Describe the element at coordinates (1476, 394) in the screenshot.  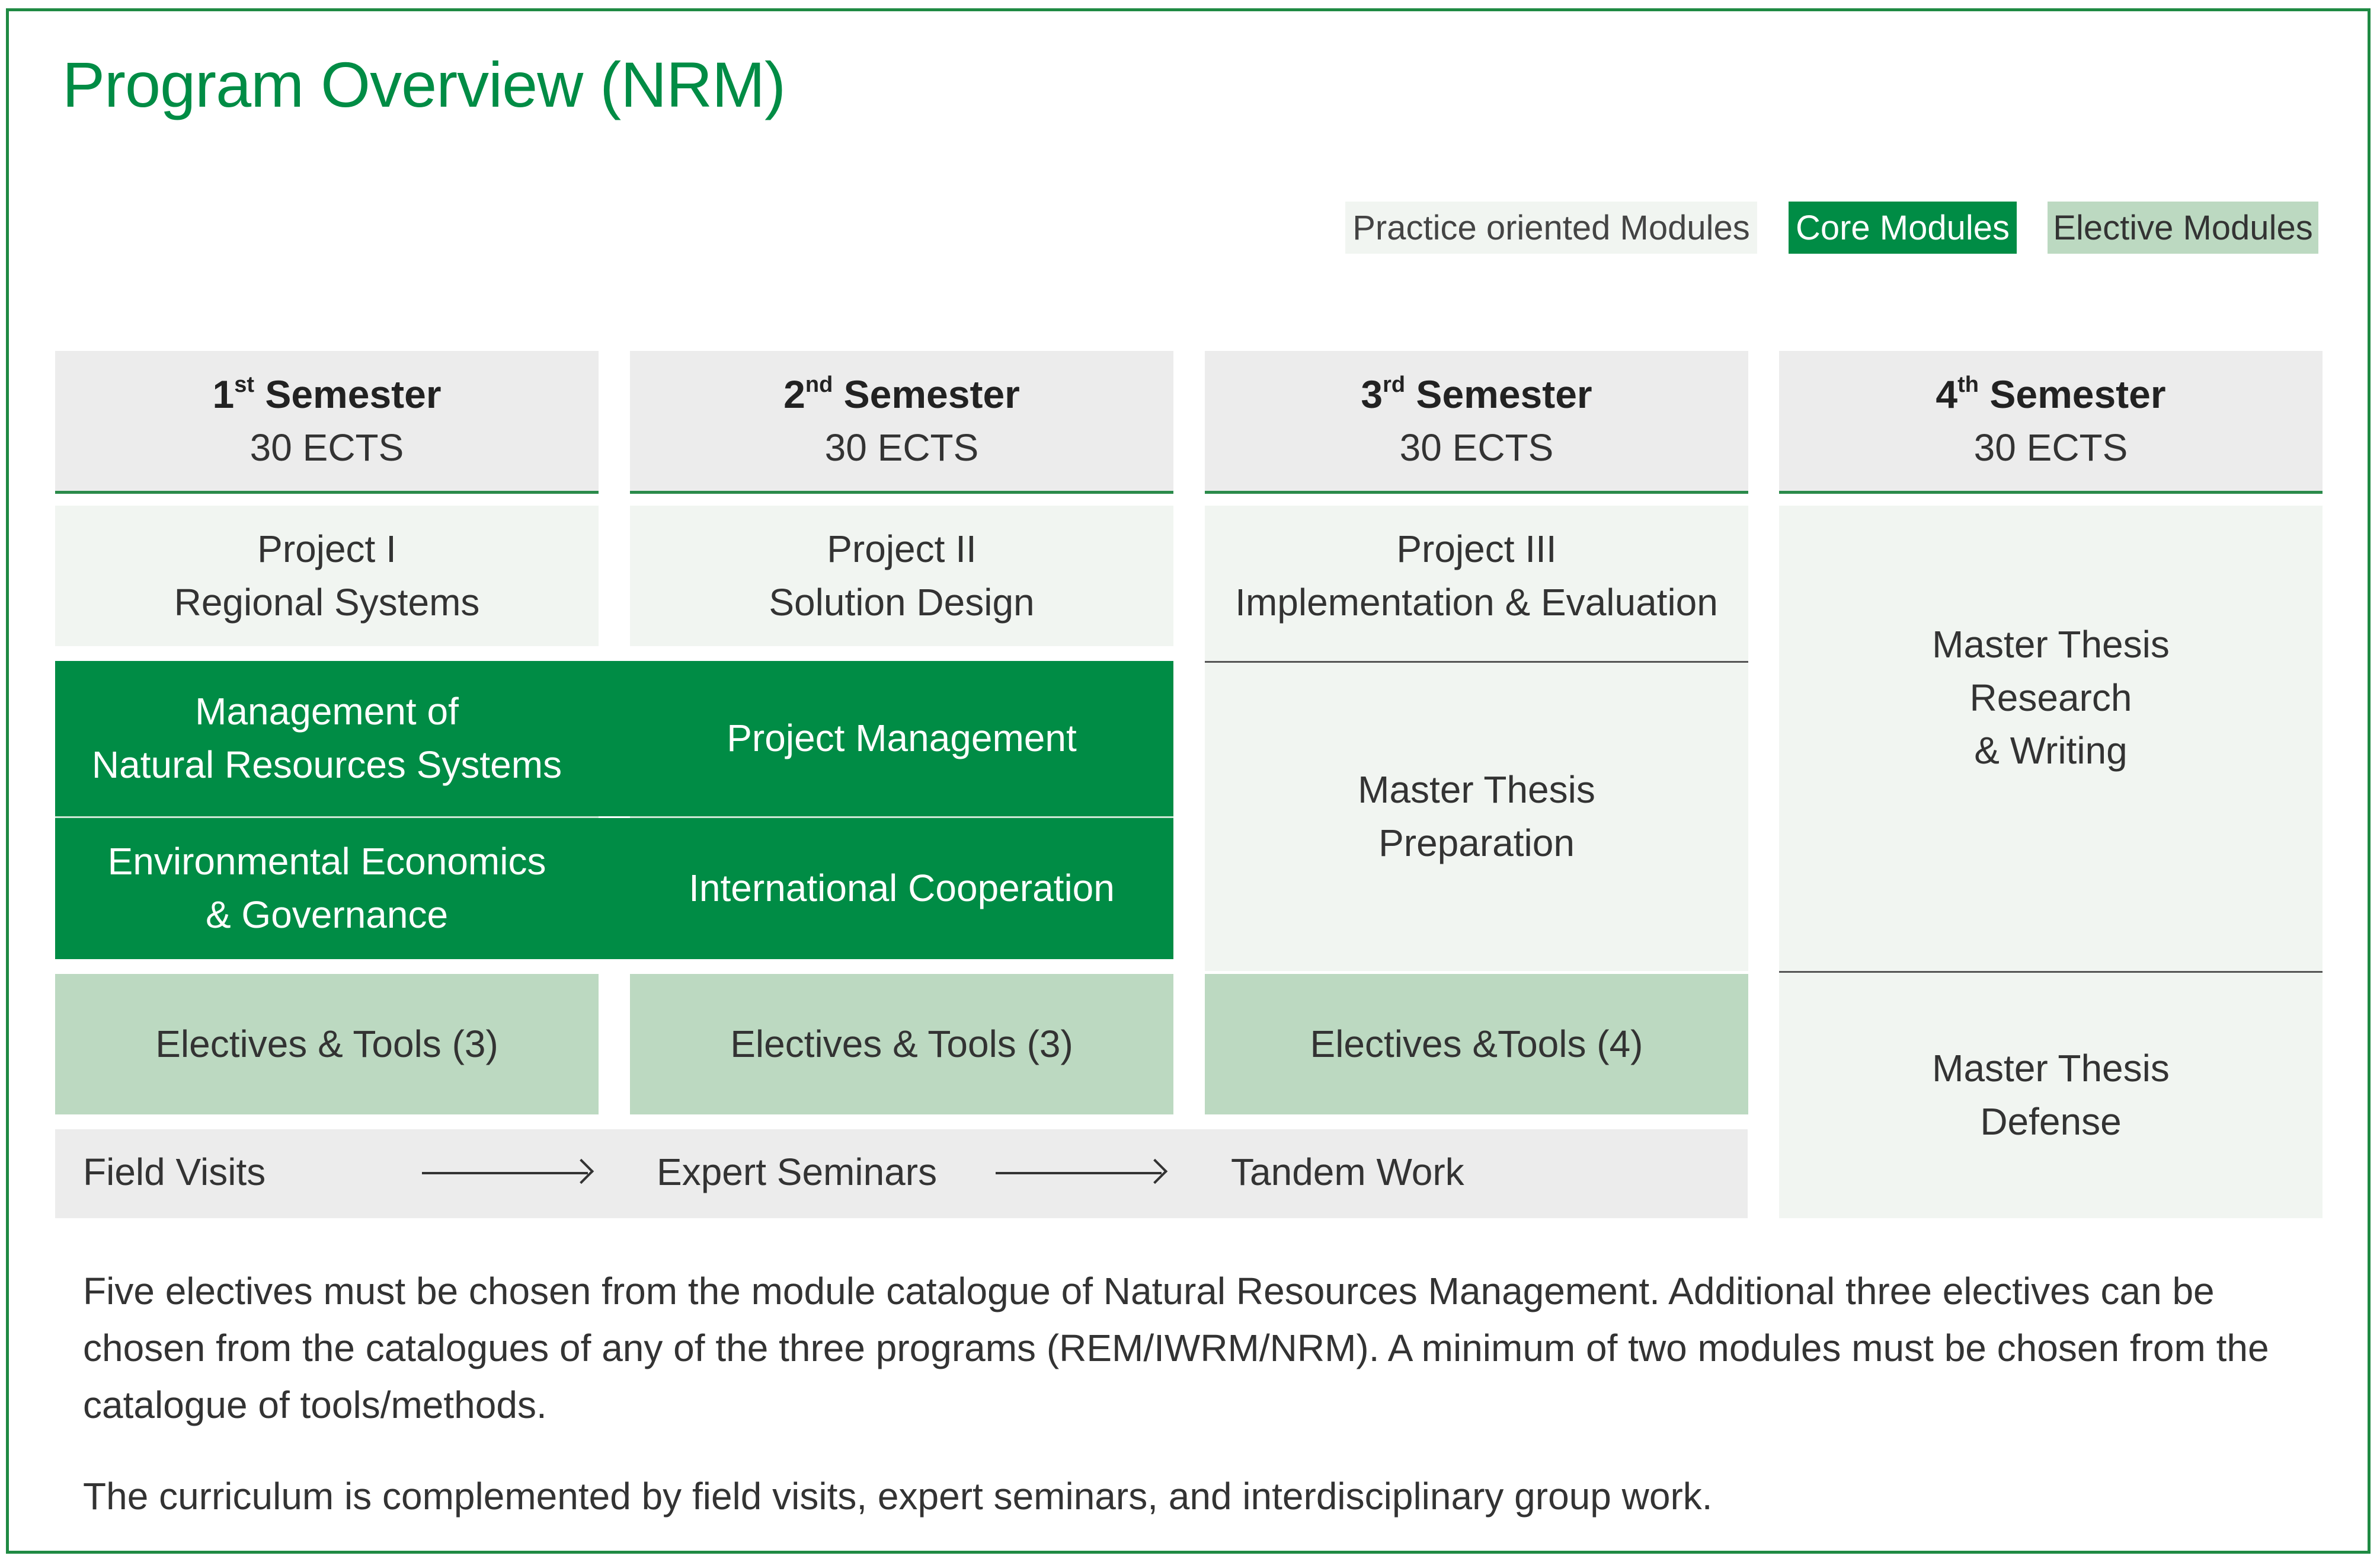
I see `semester-3-title: 3rd Semester` at that location.